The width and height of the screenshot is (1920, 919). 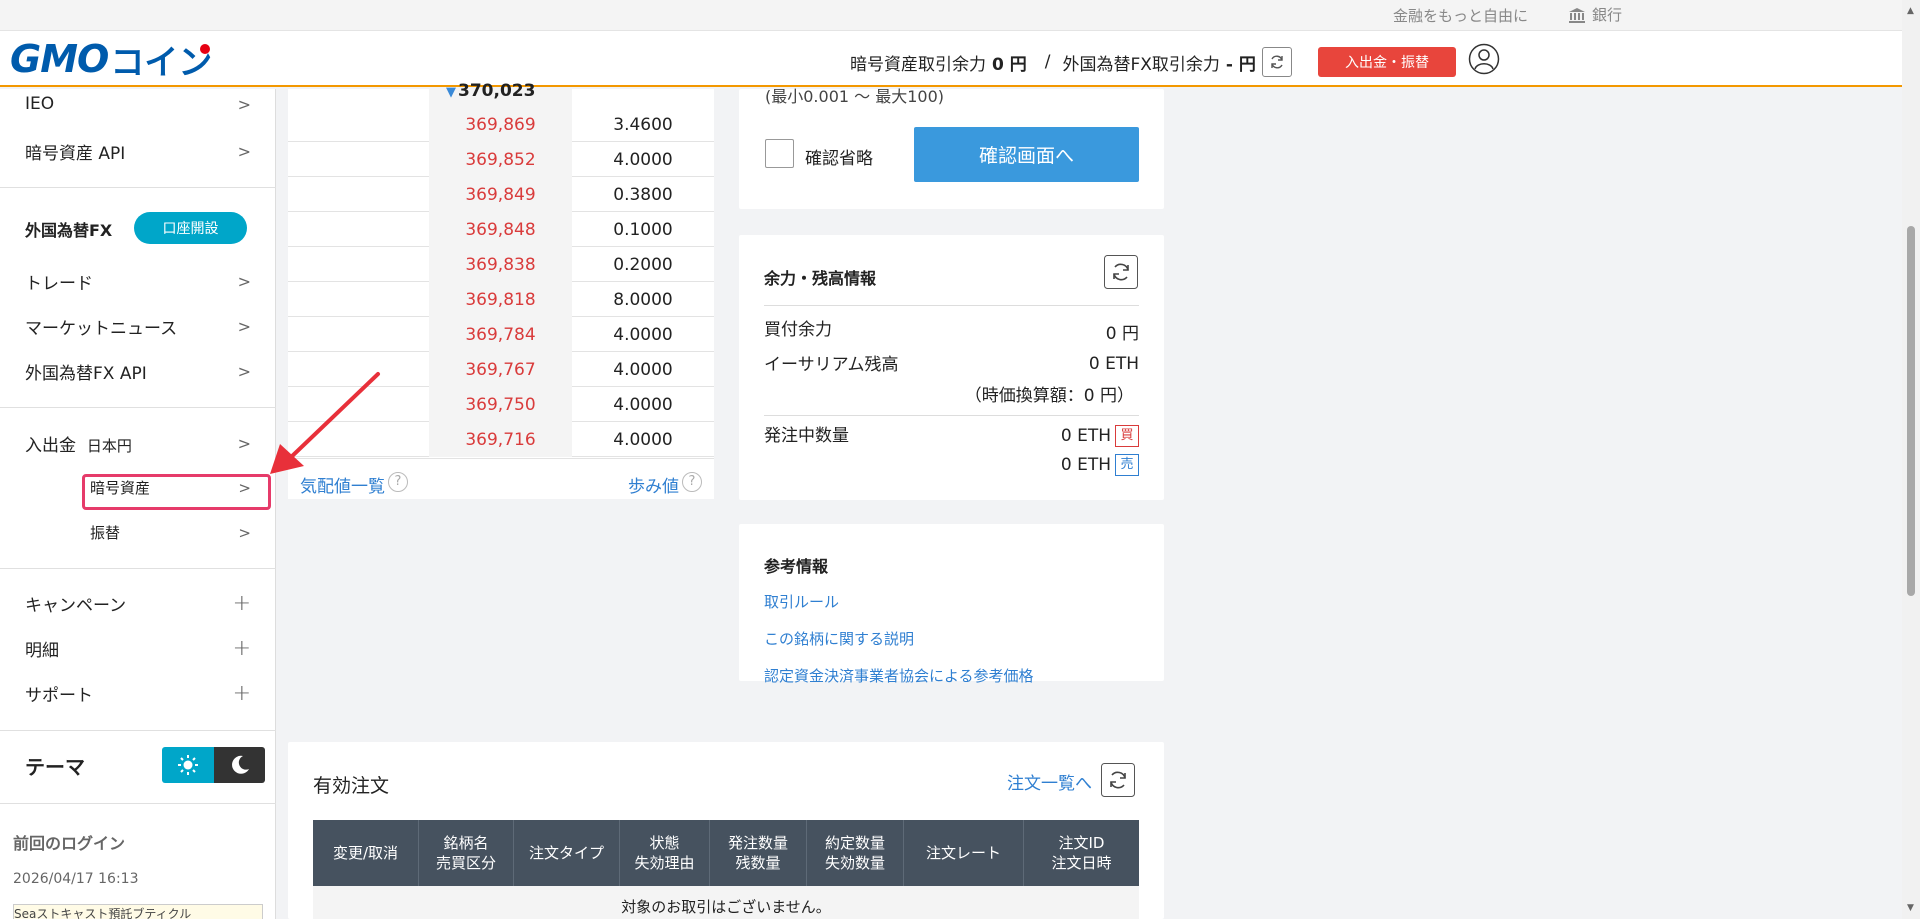 I want to click on order-book-row: 369,784 4.0000, so click(x=501, y=334).